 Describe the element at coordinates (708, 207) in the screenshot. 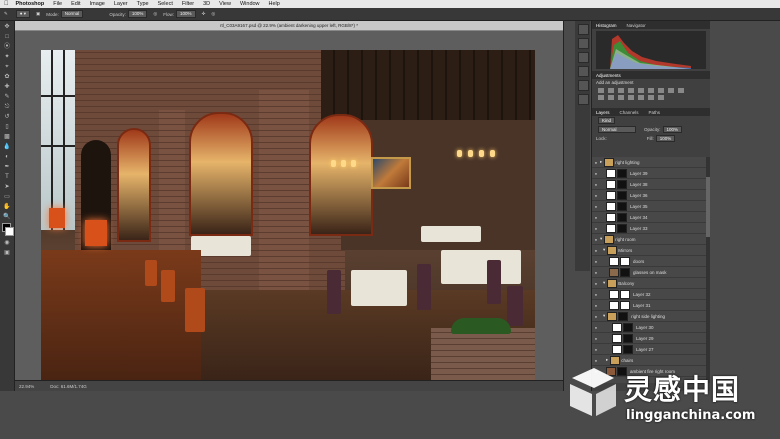

I see `scrollbar-thumb` at that location.